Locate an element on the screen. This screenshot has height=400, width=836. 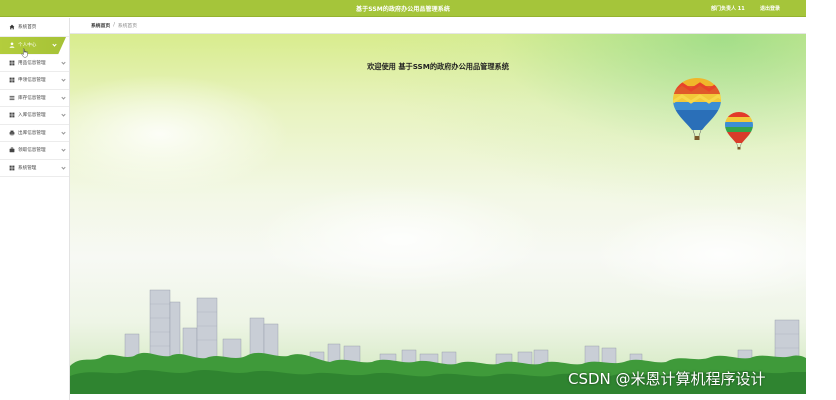
breadcrumb: 系统首页 / 系统首页 is located at coordinates (438, 26).